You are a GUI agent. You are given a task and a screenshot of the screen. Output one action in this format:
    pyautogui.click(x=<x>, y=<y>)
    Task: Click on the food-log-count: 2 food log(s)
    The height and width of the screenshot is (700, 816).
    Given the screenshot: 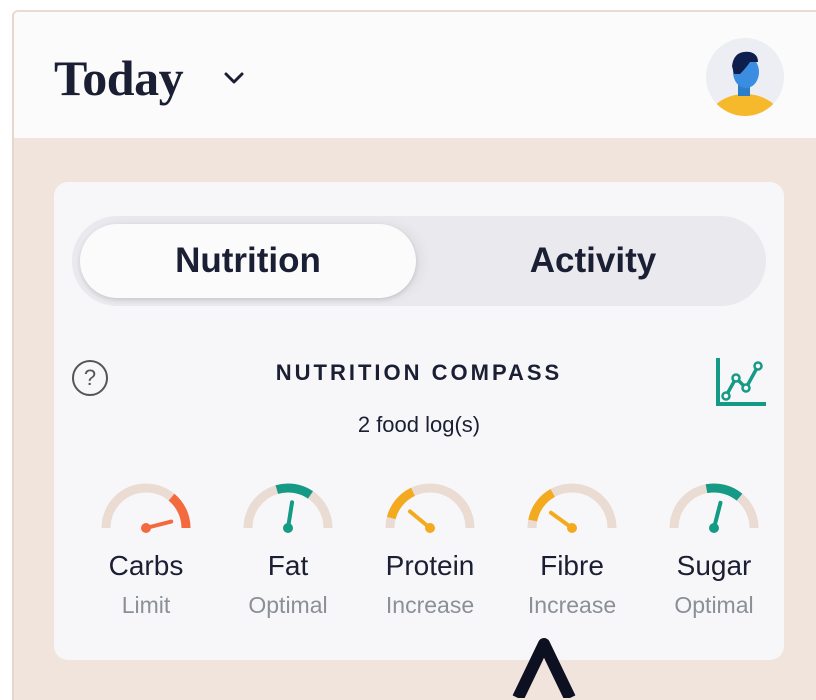 What is the action you would take?
    pyautogui.click(x=419, y=424)
    